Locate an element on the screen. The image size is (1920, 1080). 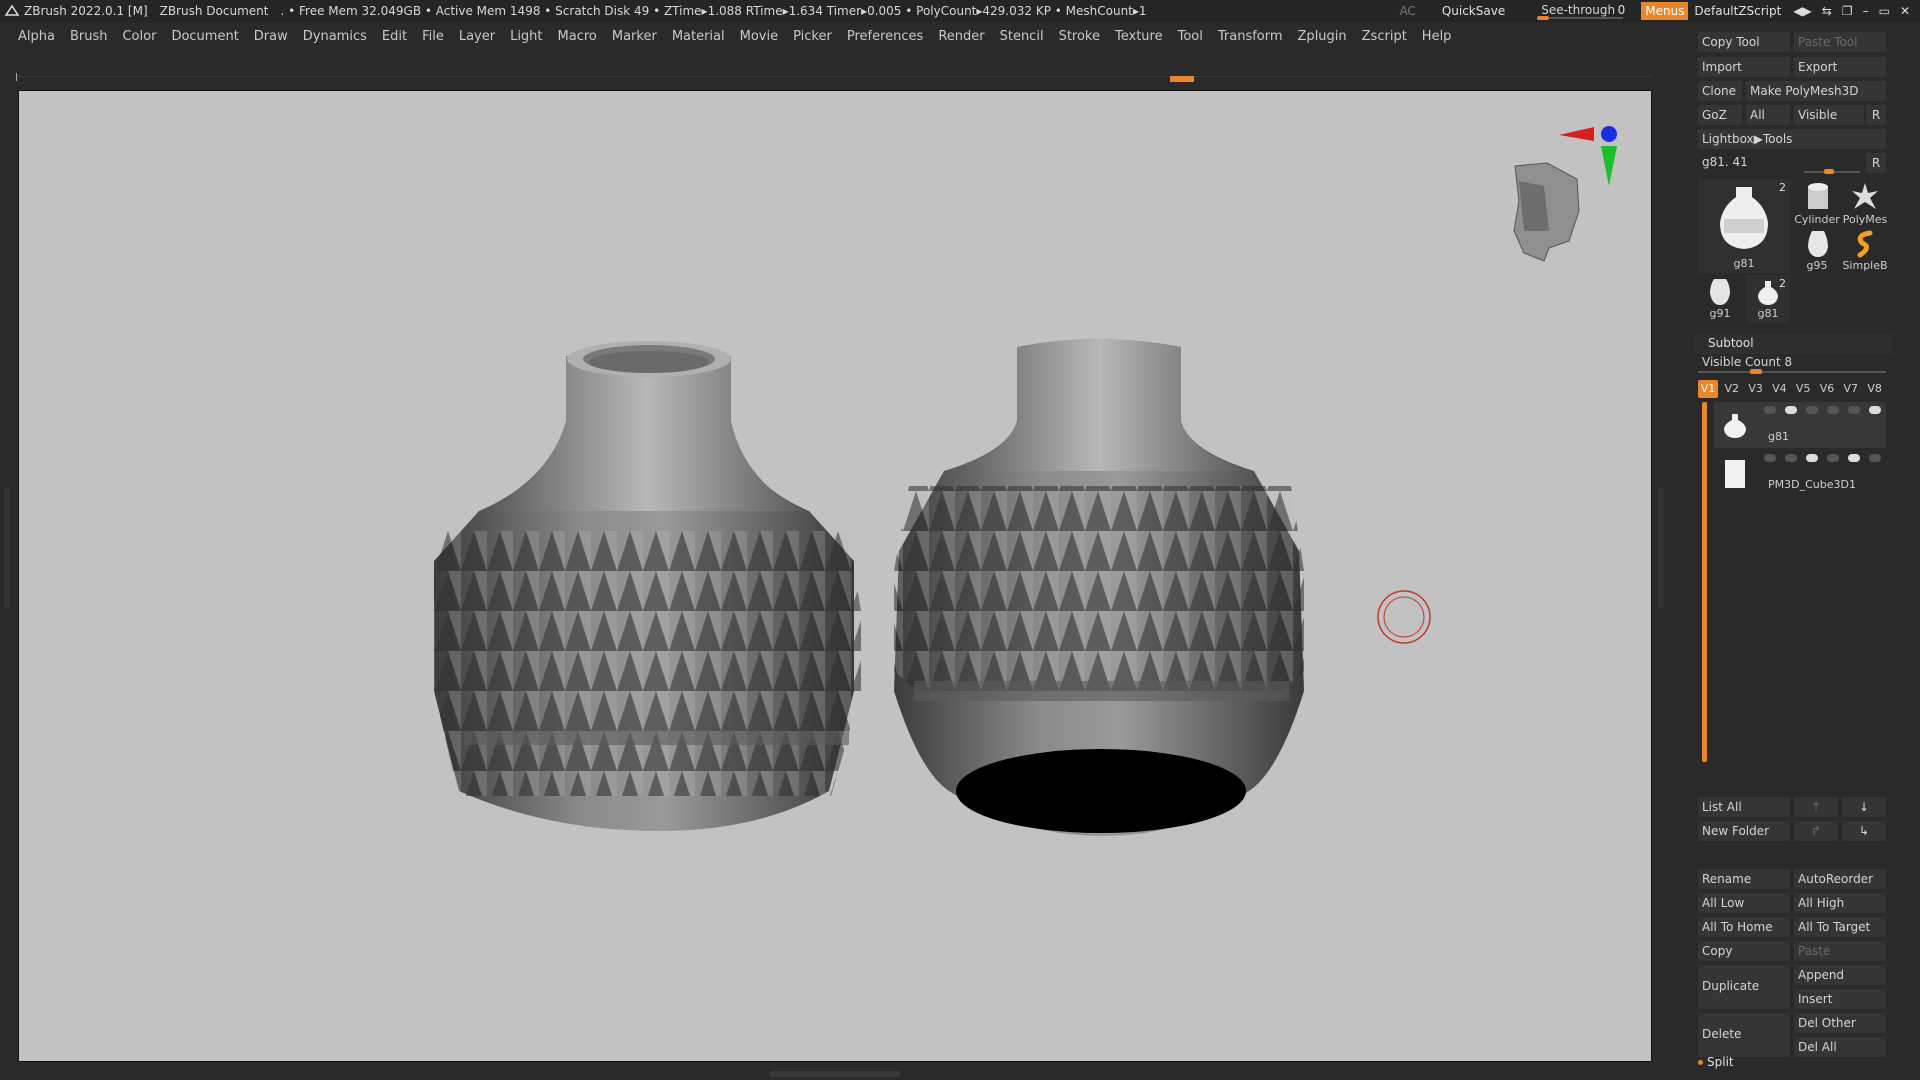
all-high-button: All High is located at coordinates (1840, 903).